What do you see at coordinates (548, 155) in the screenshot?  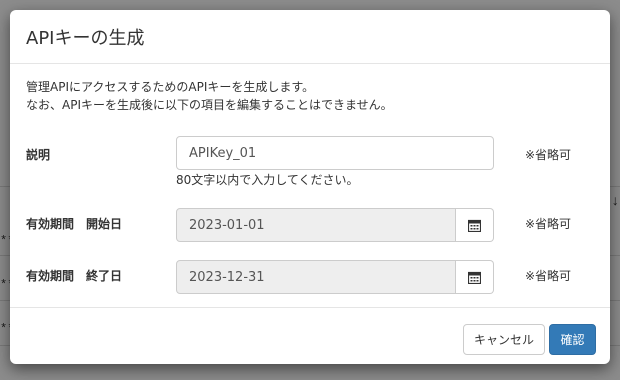 I see `description-optional-note: ※省略可` at bounding box center [548, 155].